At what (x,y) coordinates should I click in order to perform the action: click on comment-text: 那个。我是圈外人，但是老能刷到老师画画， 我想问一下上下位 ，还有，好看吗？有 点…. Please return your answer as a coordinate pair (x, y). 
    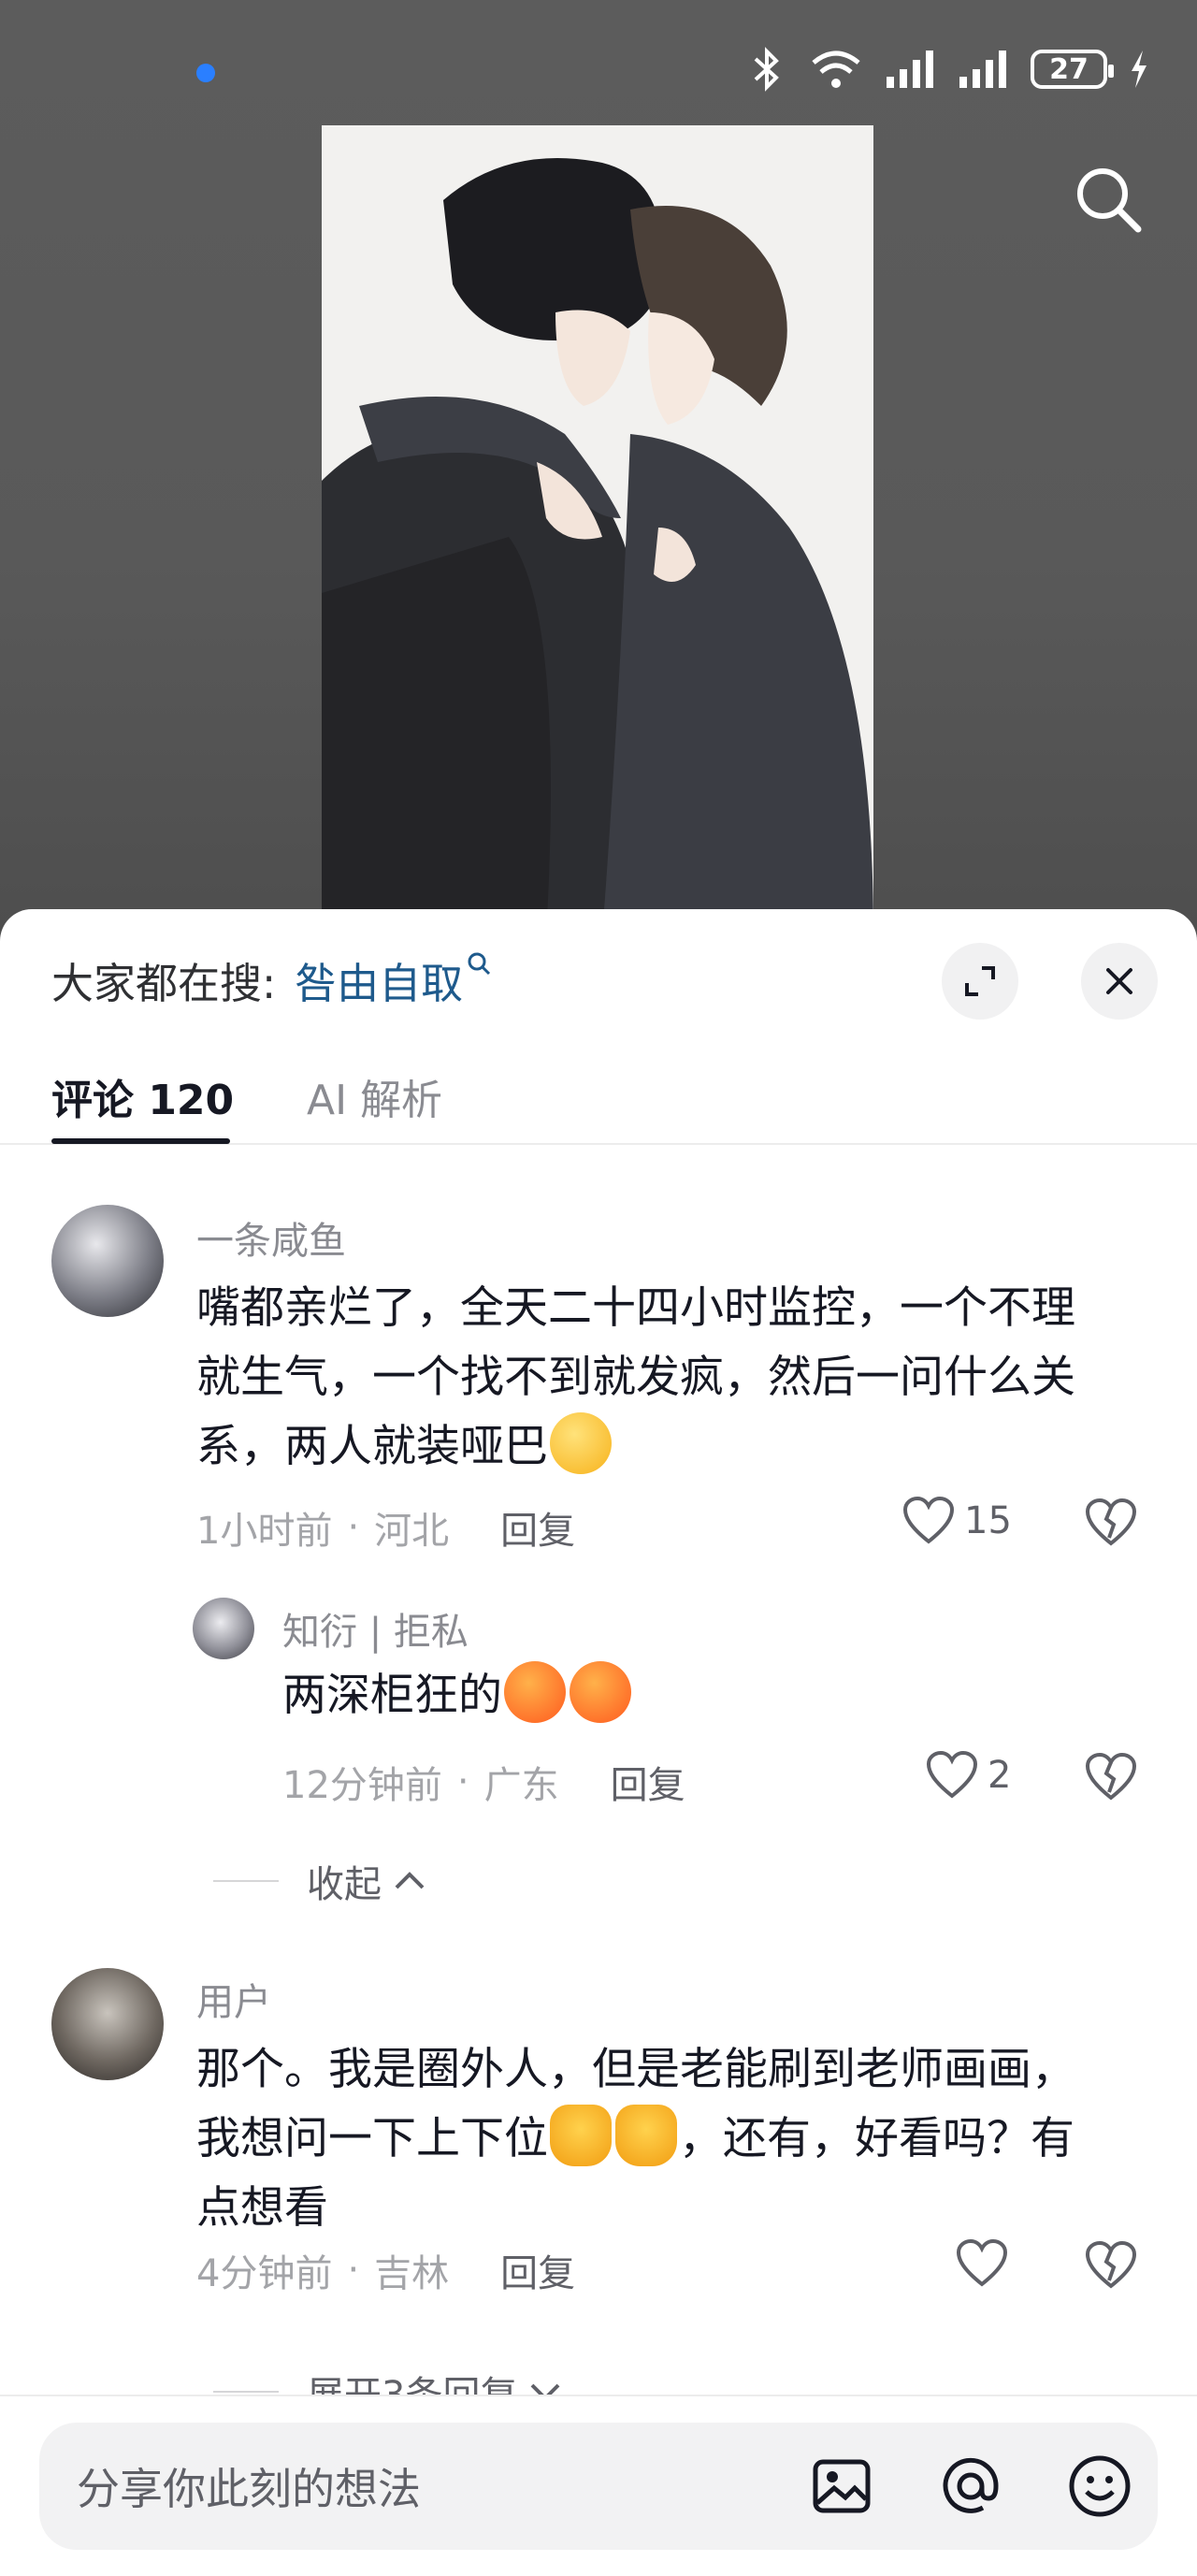
    Looking at the image, I should click on (678, 2139).